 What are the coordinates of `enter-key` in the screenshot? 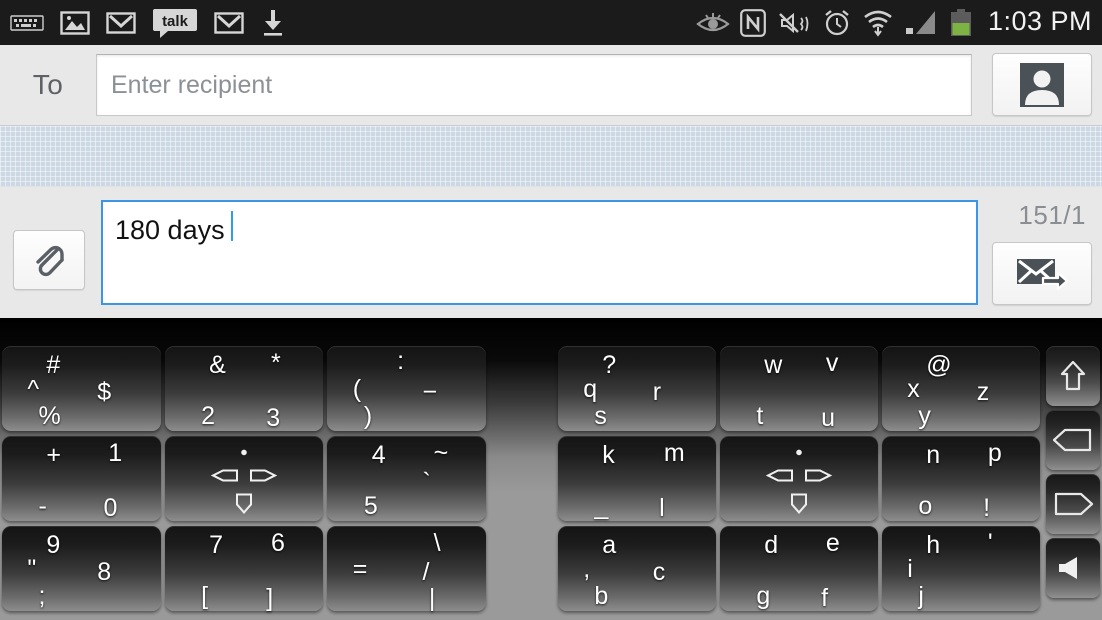 It's located at (1073, 504).